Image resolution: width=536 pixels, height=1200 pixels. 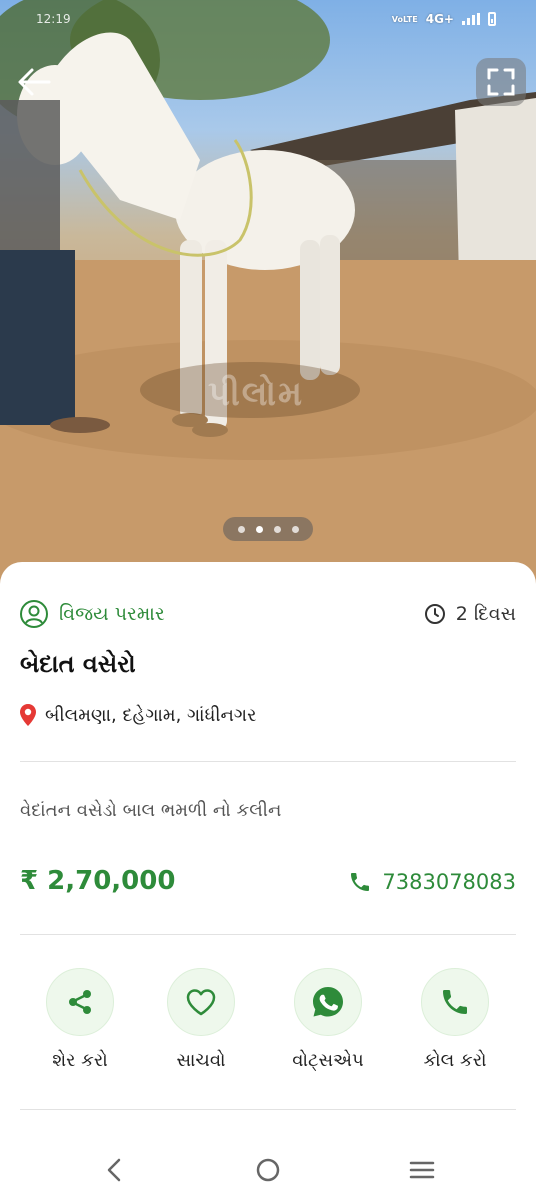 I want to click on home-circle-icon, so click(x=268, y=1170).